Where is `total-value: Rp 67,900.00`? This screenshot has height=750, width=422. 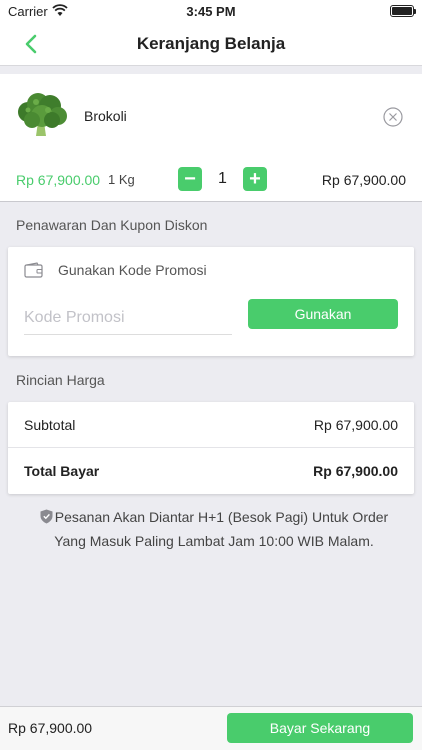 total-value: Rp 67,900.00 is located at coordinates (355, 471).